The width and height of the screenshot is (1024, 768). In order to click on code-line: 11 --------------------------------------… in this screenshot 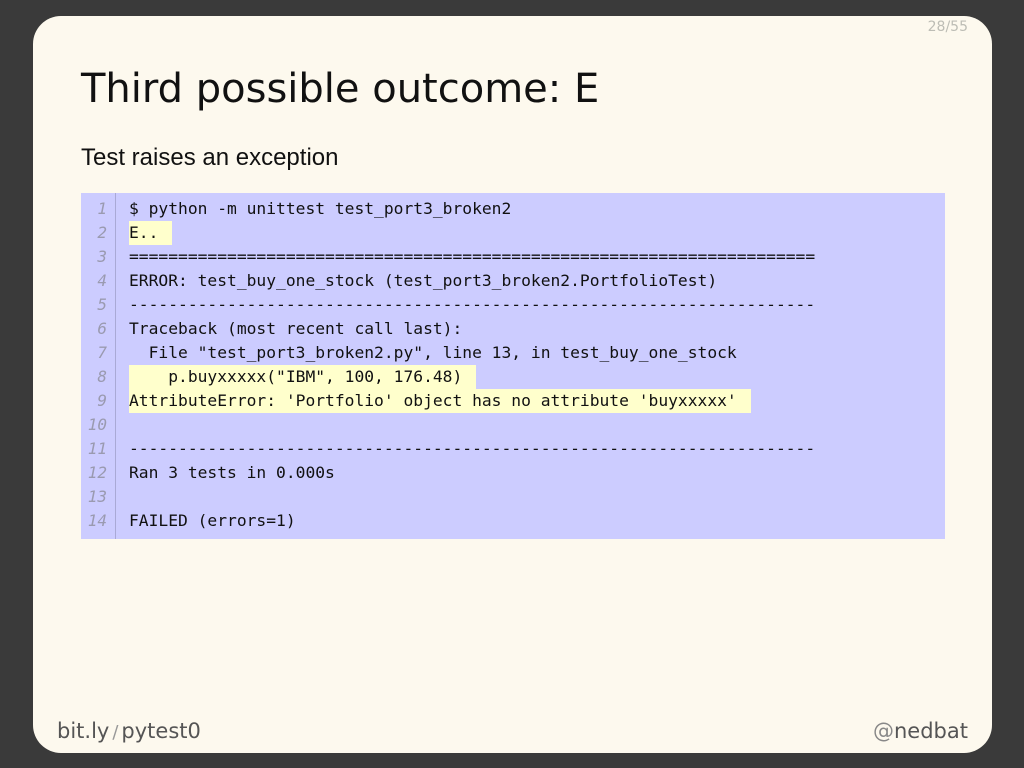, I will do `click(513, 449)`.